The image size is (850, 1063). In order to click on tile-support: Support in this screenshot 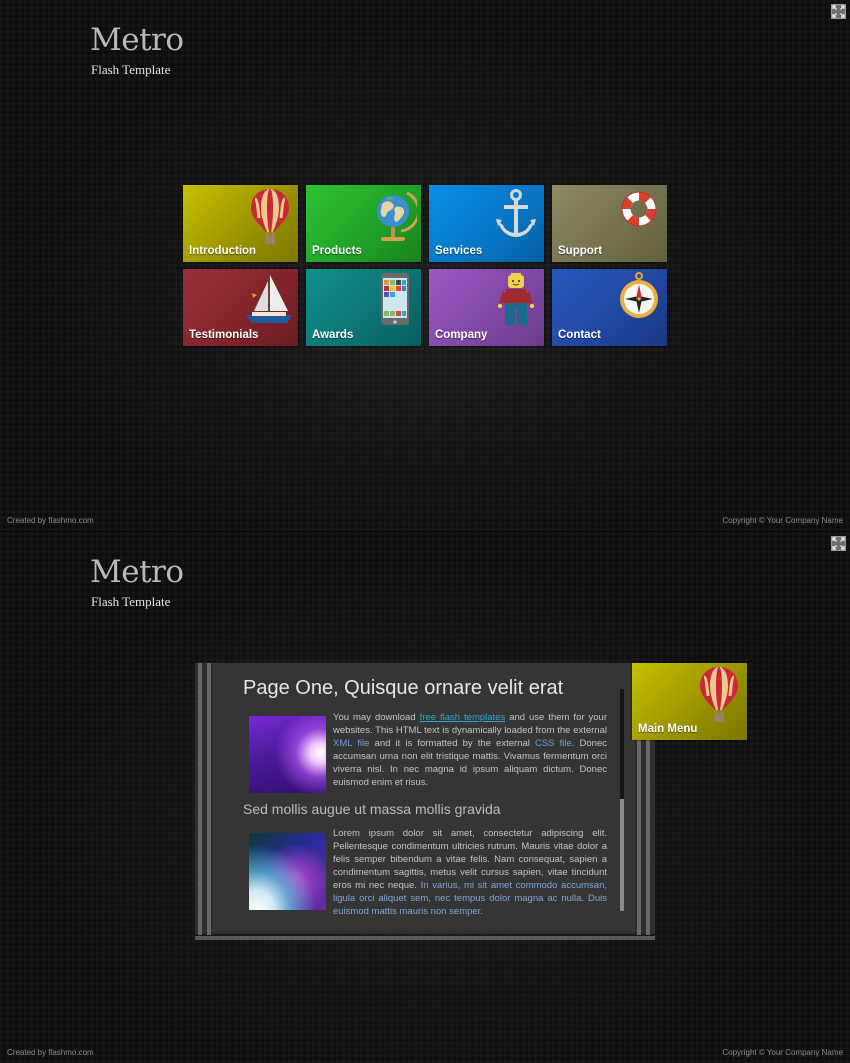, I will do `click(609, 223)`.